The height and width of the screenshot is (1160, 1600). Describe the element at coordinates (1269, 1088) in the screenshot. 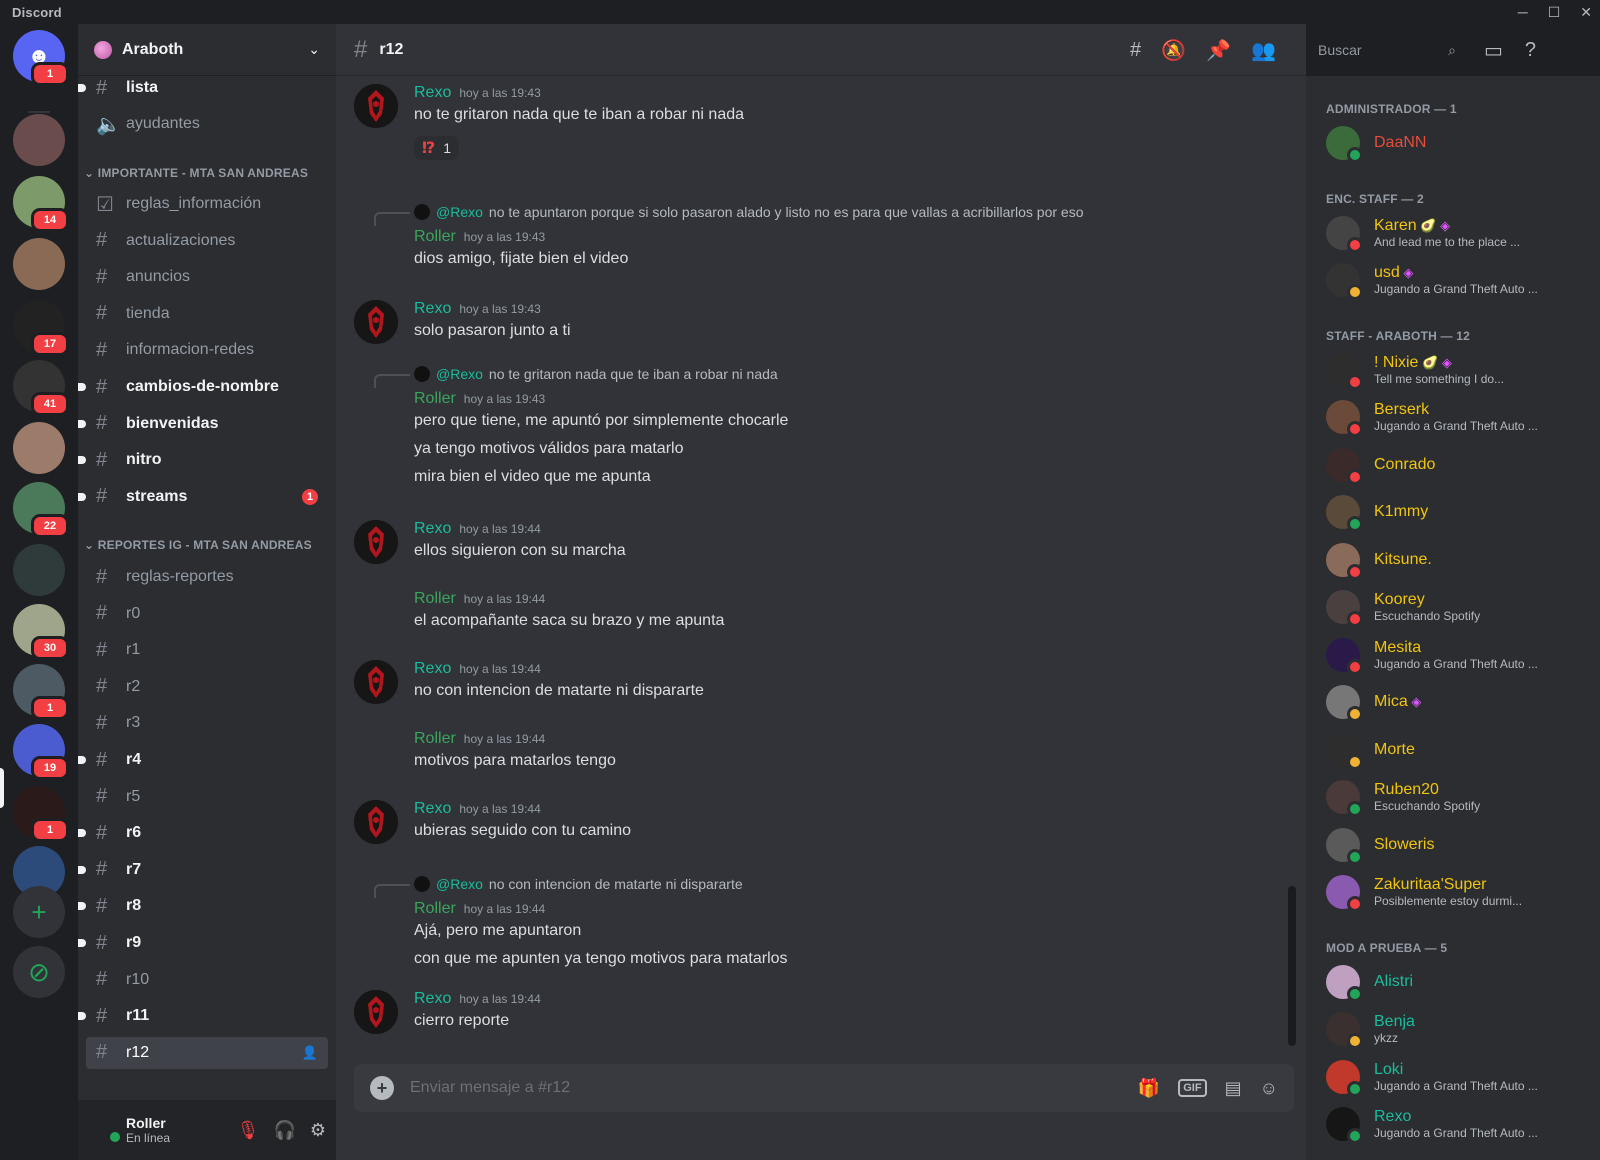

I see `emoji-icon: ☺` at that location.